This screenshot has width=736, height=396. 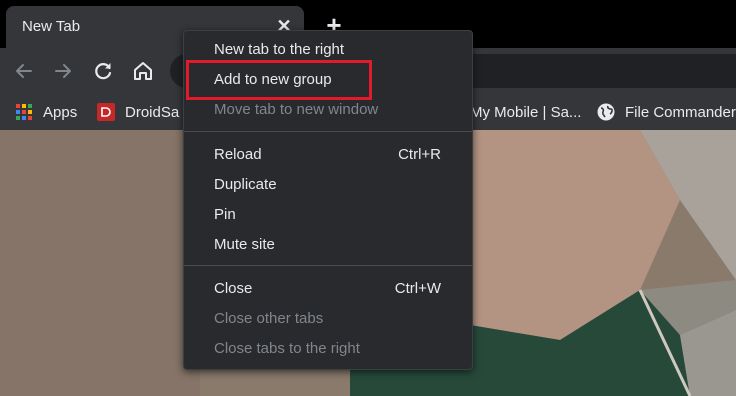 What do you see at coordinates (328, 185) in the screenshot?
I see `menu-item-duplicate: Duplicate` at bounding box center [328, 185].